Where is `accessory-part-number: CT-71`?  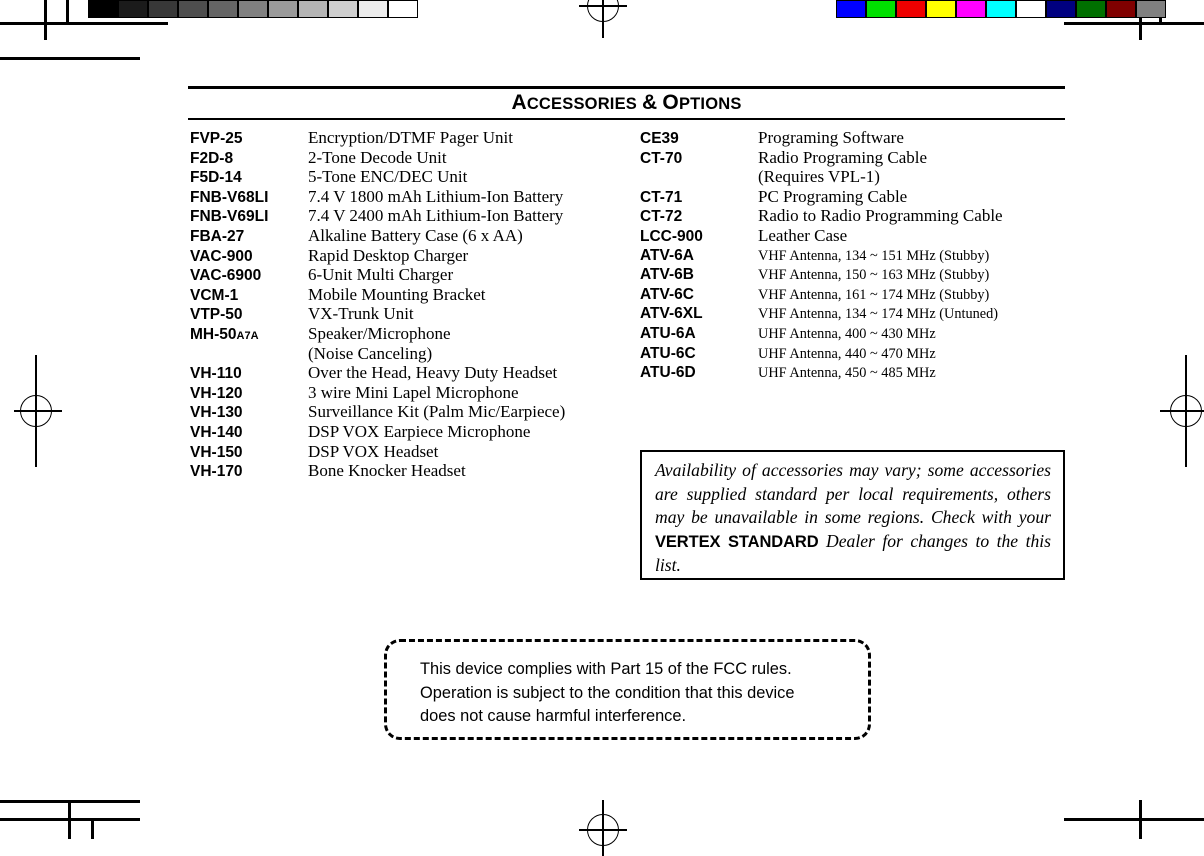
accessory-part-number: CT-71 is located at coordinates (661, 197).